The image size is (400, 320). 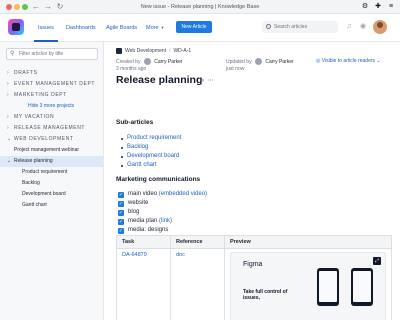 I want to click on sidebar-item-project-webinar: Project management webinar, so click(x=51, y=150).